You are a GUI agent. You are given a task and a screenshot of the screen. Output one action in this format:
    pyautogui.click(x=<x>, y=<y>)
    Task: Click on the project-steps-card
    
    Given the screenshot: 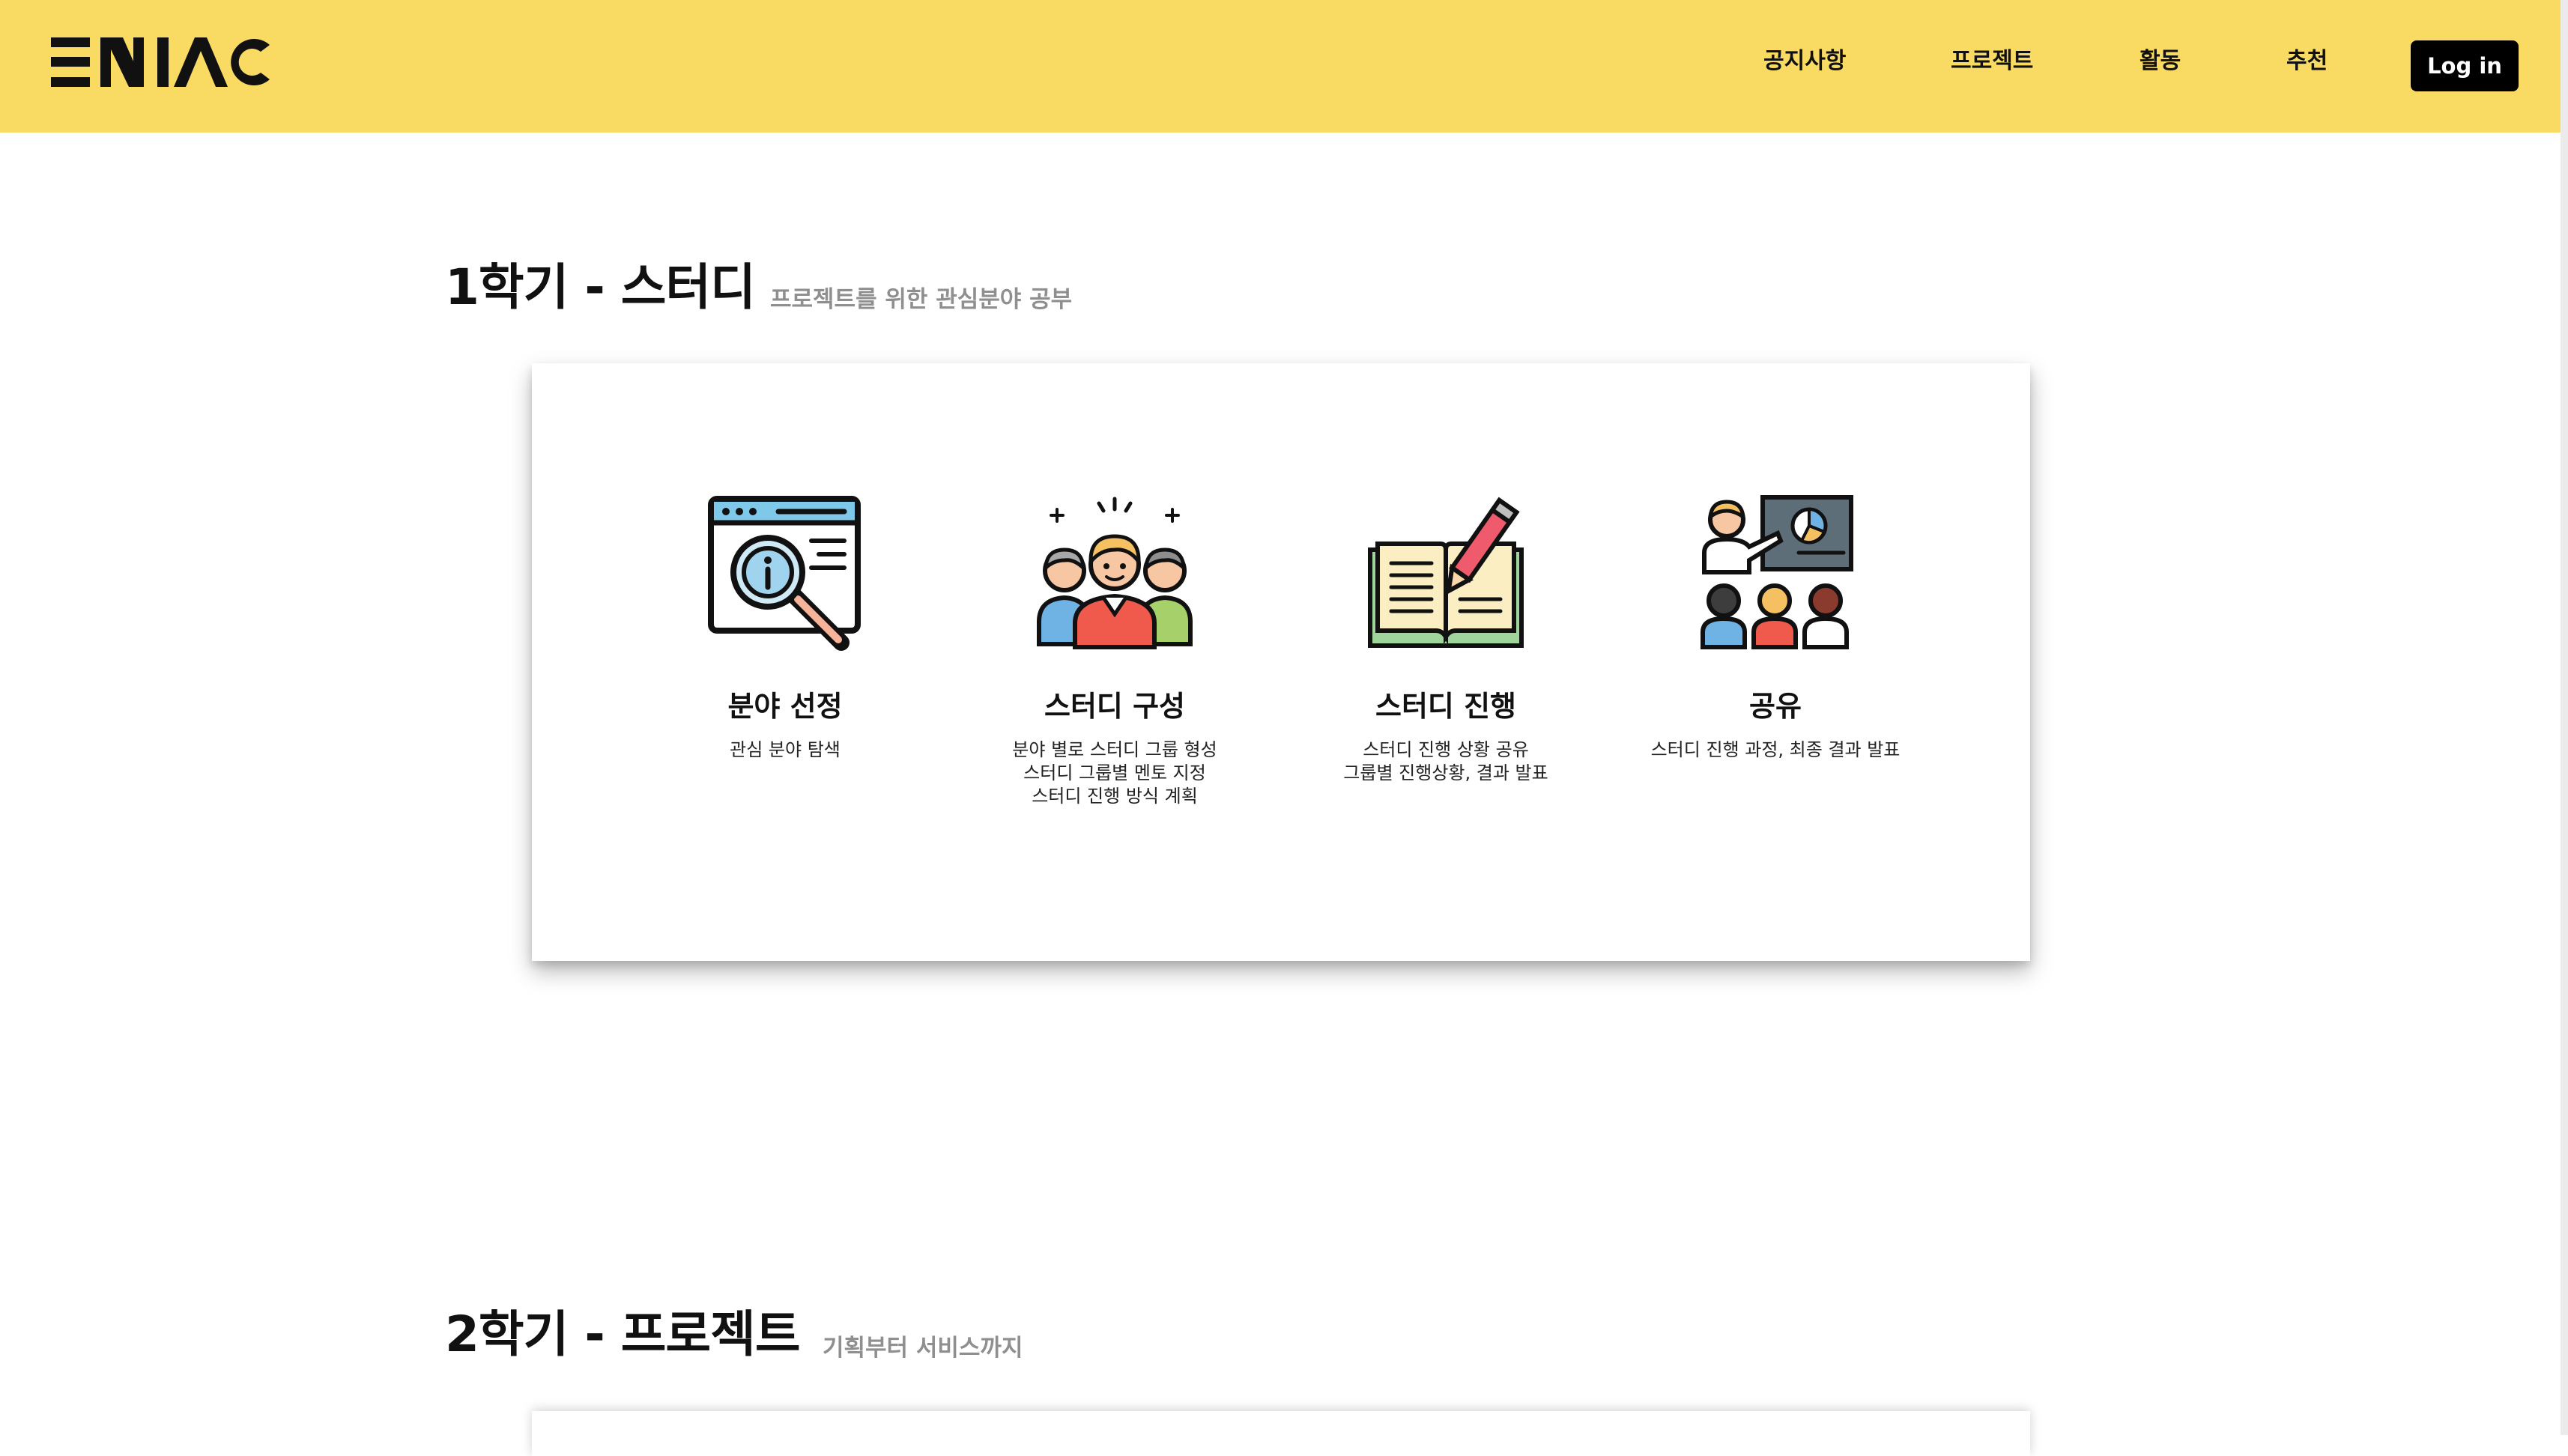 What is the action you would take?
    pyautogui.click(x=1281, y=1433)
    